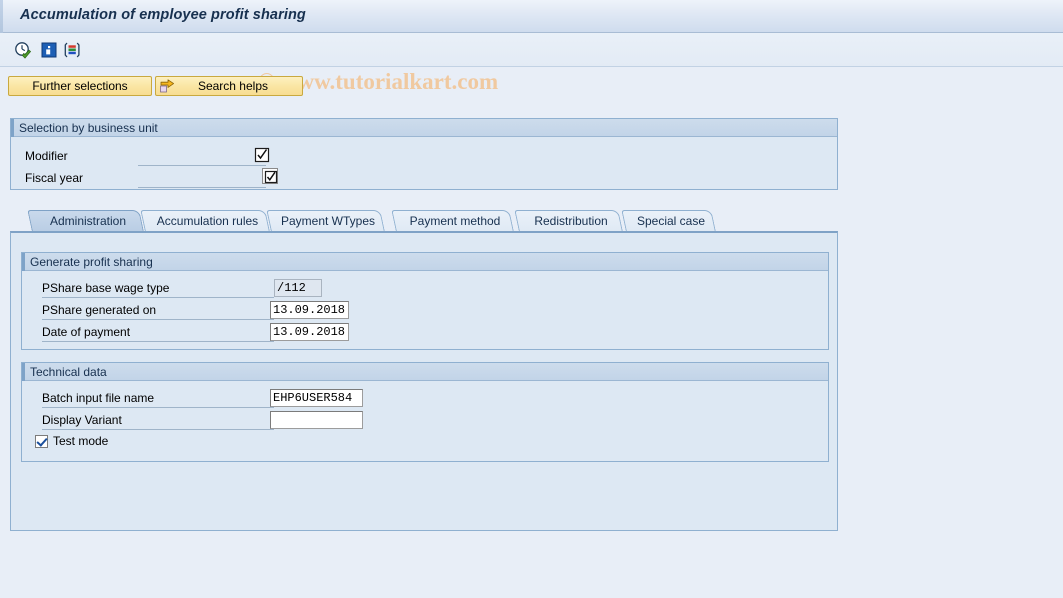 This screenshot has height=598, width=1063. I want to click on fiscal-year-label: Fiscal year, so click(54, 178).